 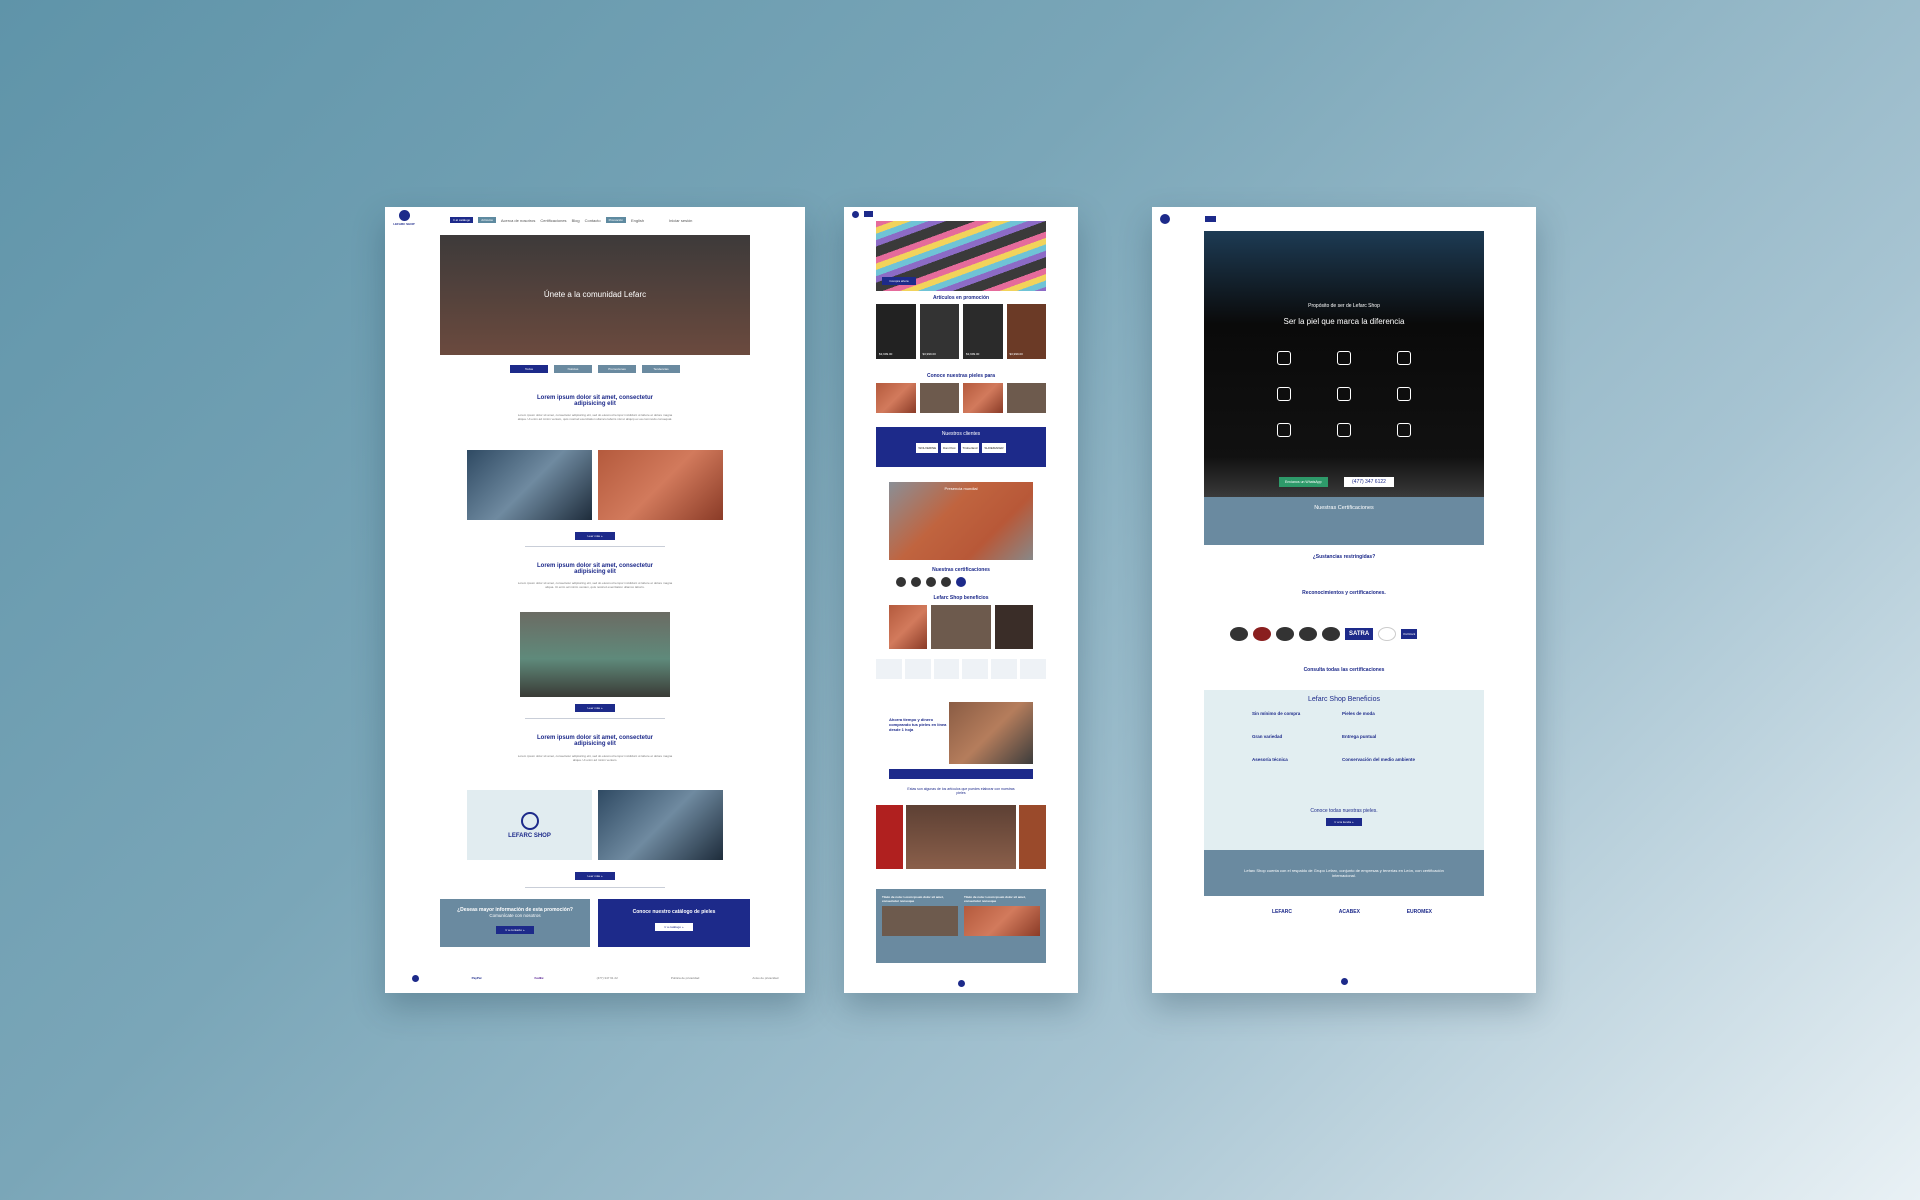 What do you see at coordinates (961, 570) in the screenshot?
I see `section-title: Nuestras certificaciones` at bounding box center [961, 570].